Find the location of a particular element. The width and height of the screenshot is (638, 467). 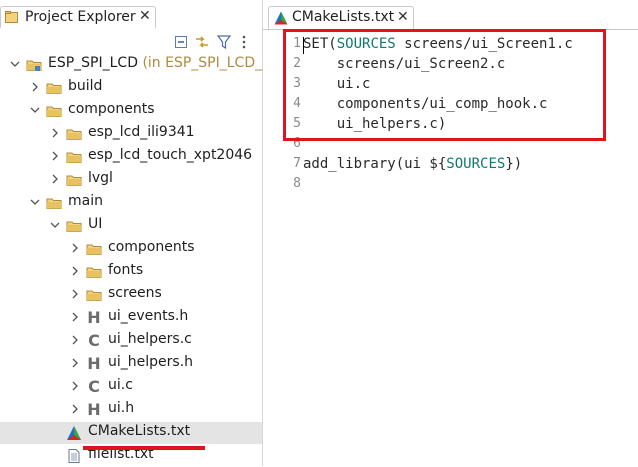

tree-item: UI is located at coordinates (131, 226).